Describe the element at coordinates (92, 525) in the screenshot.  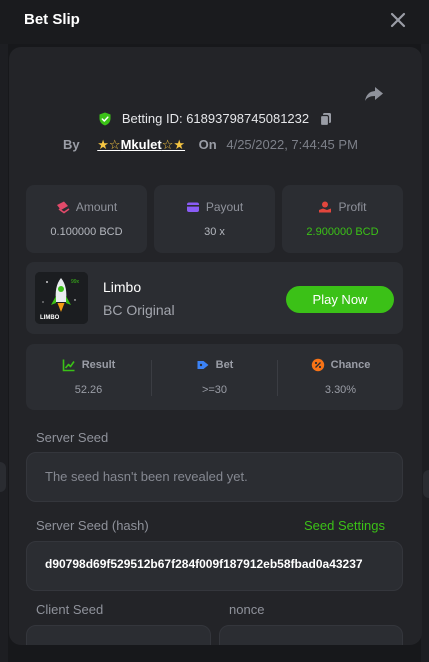
I see `server-seed-hash-label: Server Seed (hash)` at that location.